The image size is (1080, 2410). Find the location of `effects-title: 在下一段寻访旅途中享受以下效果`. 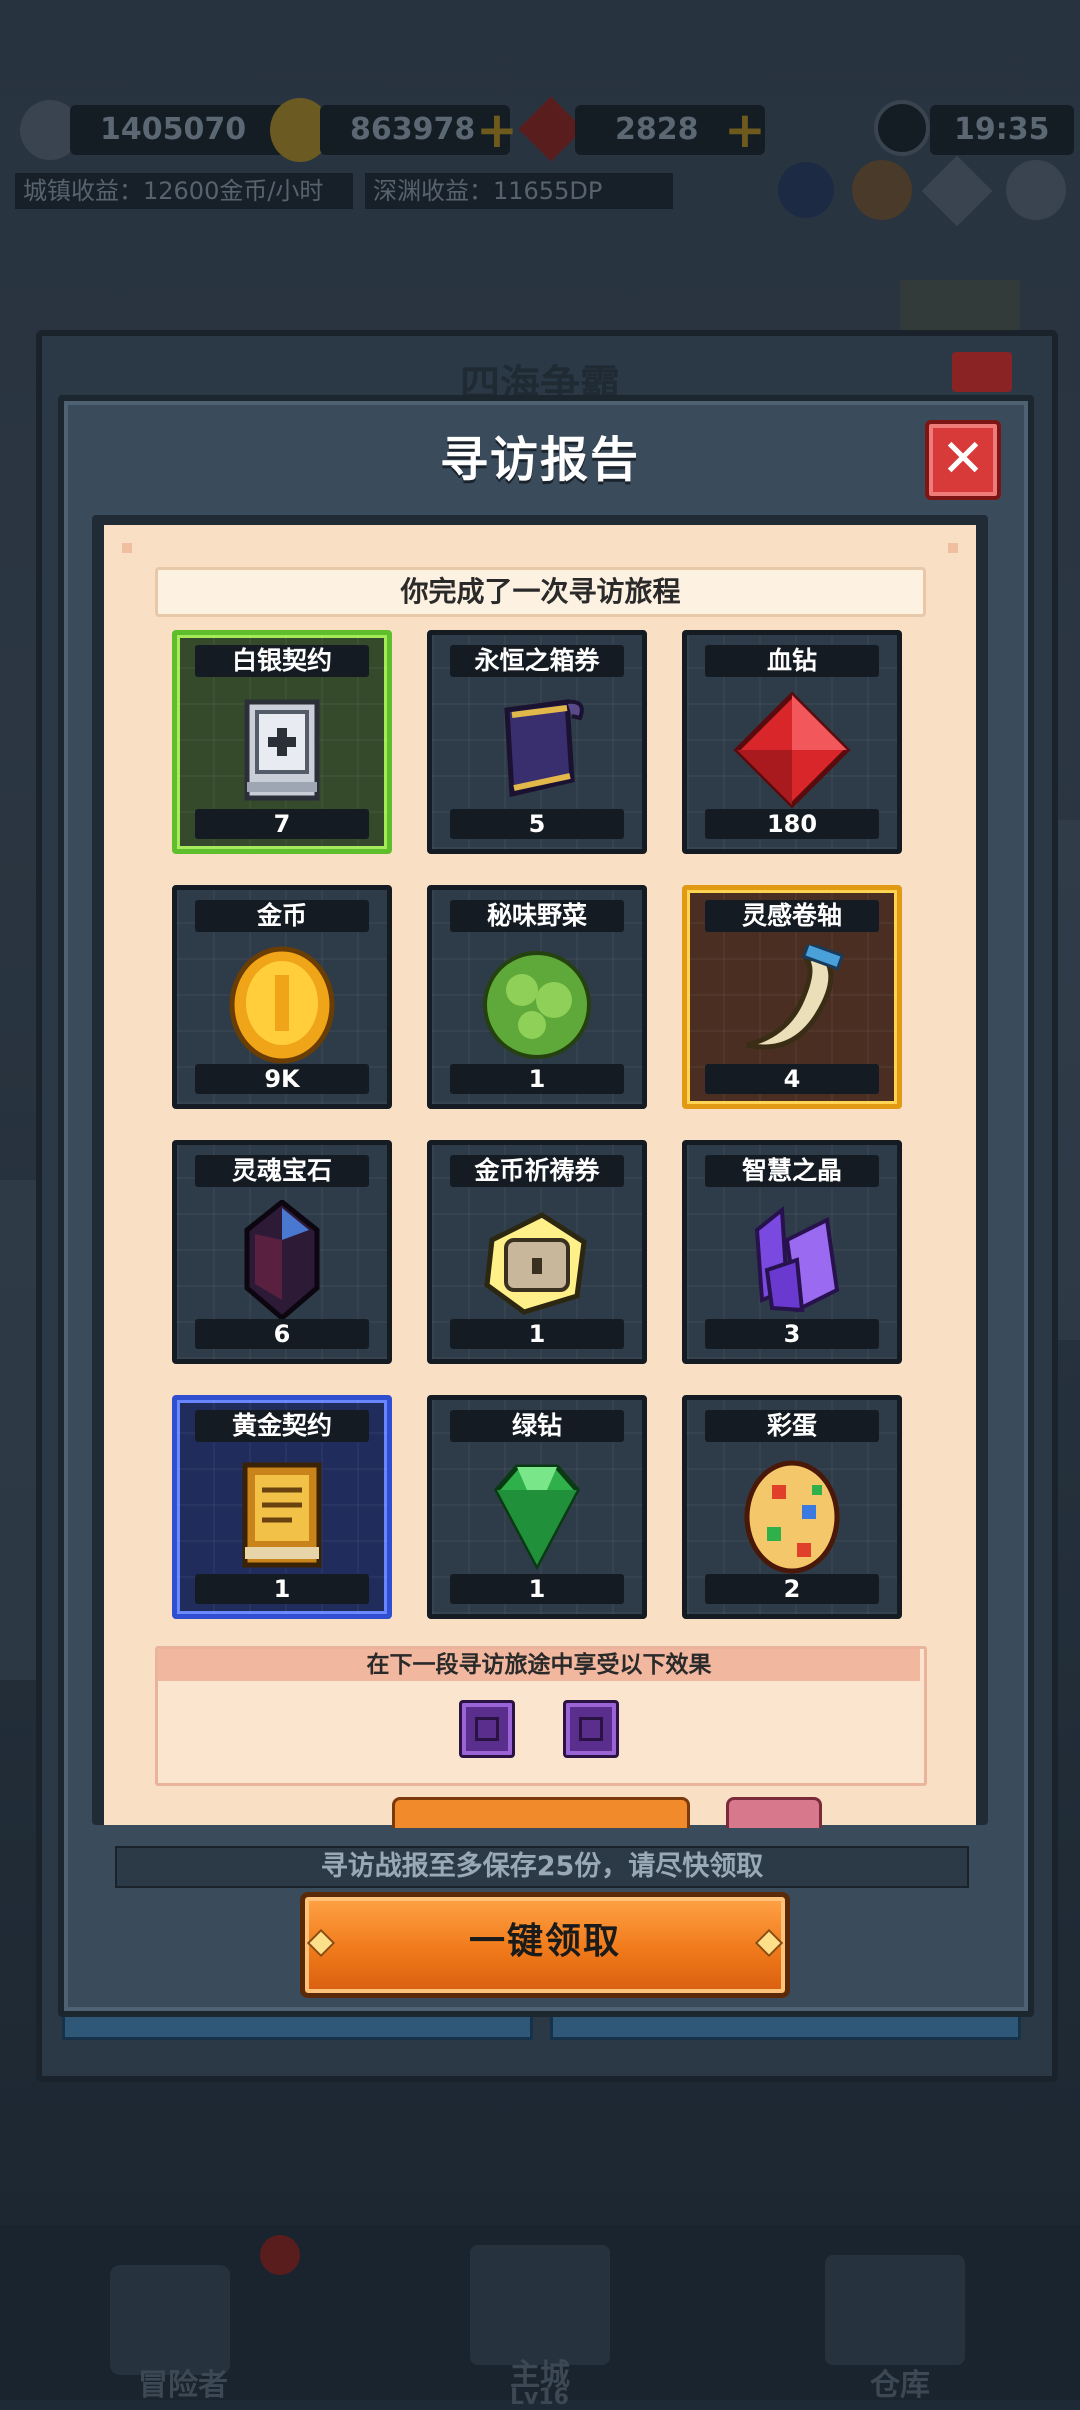

effects-title: 在下一段寻访旅途中享受以下效果 is located at coordinates (539, 1665).